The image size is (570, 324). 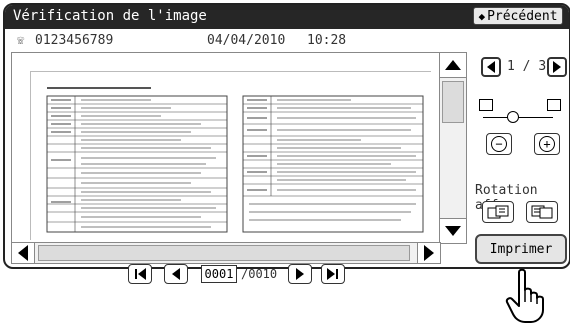 I want to click on prev-page-button, so click(x=176, y=274).